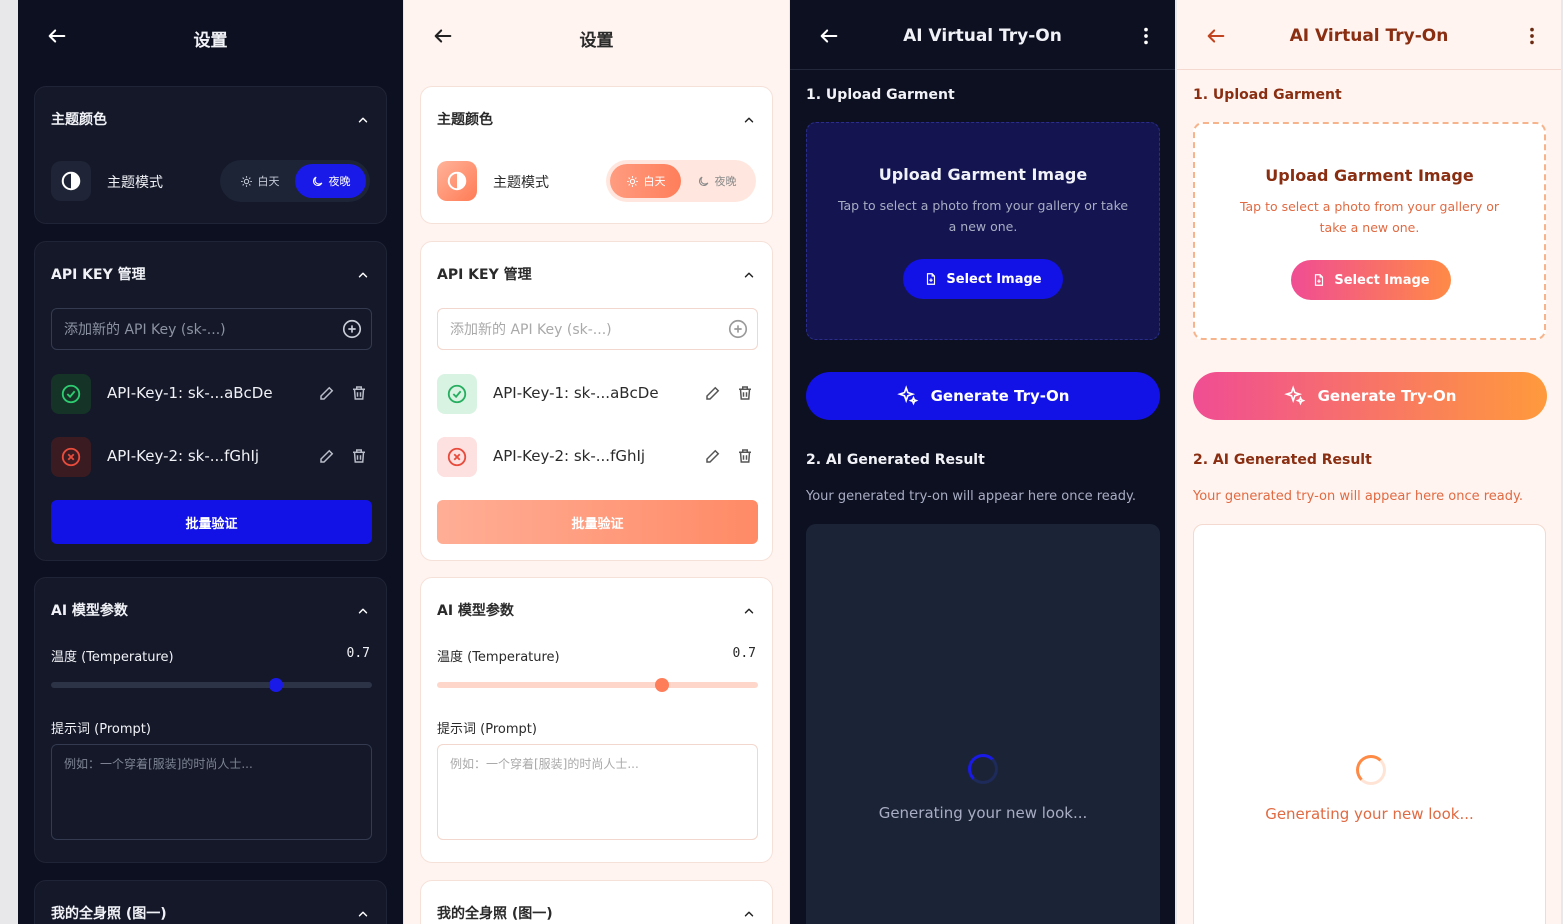 The image size is (1563, 924). What do you see at coordinates (475, 611) in the screenshot?
I see `card-title: AI 模型参数` at bounding box center [475, 611].